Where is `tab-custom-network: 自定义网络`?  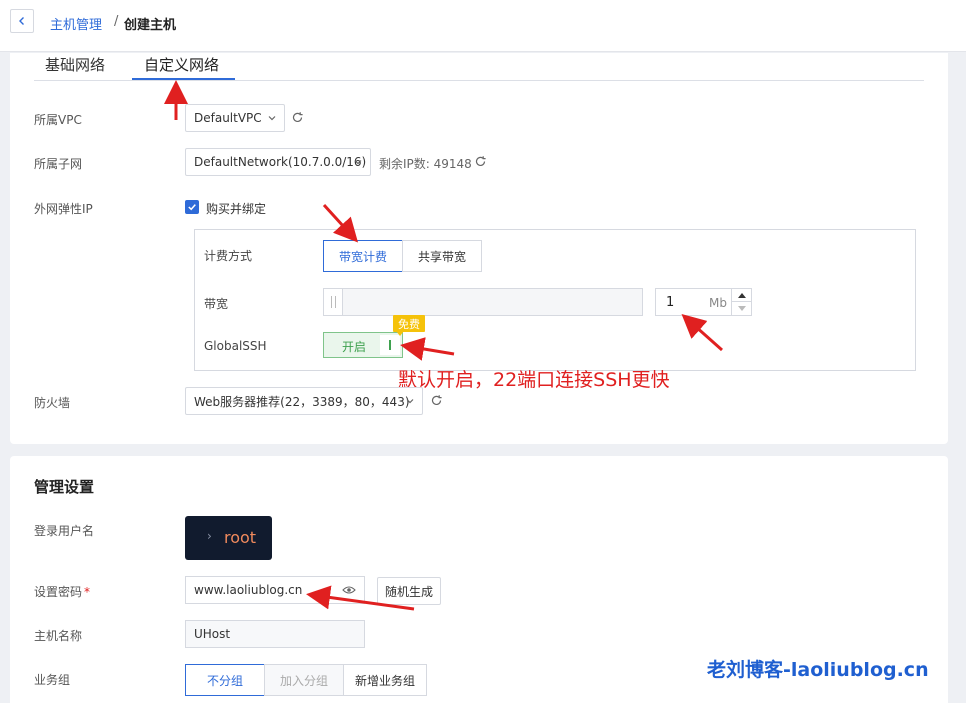
tab-custom-network: 自定义网络 is located at coordinates (181, 64).